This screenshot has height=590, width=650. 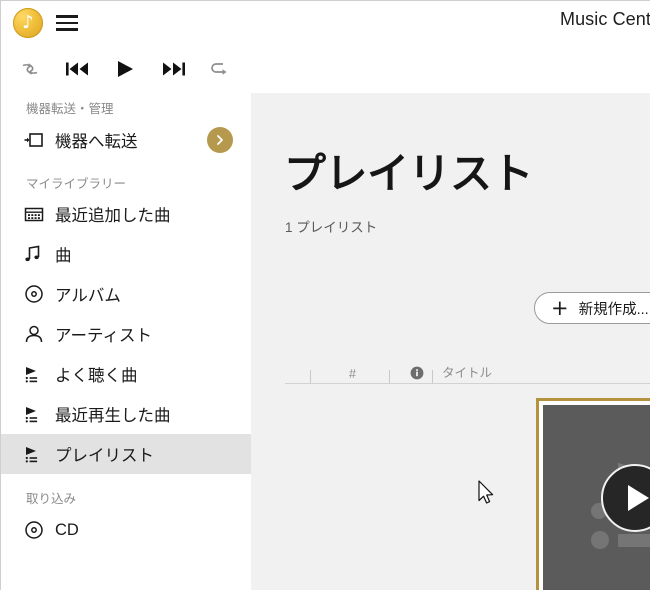 I want to click on shuffle-button, so click(x=30, y=69).